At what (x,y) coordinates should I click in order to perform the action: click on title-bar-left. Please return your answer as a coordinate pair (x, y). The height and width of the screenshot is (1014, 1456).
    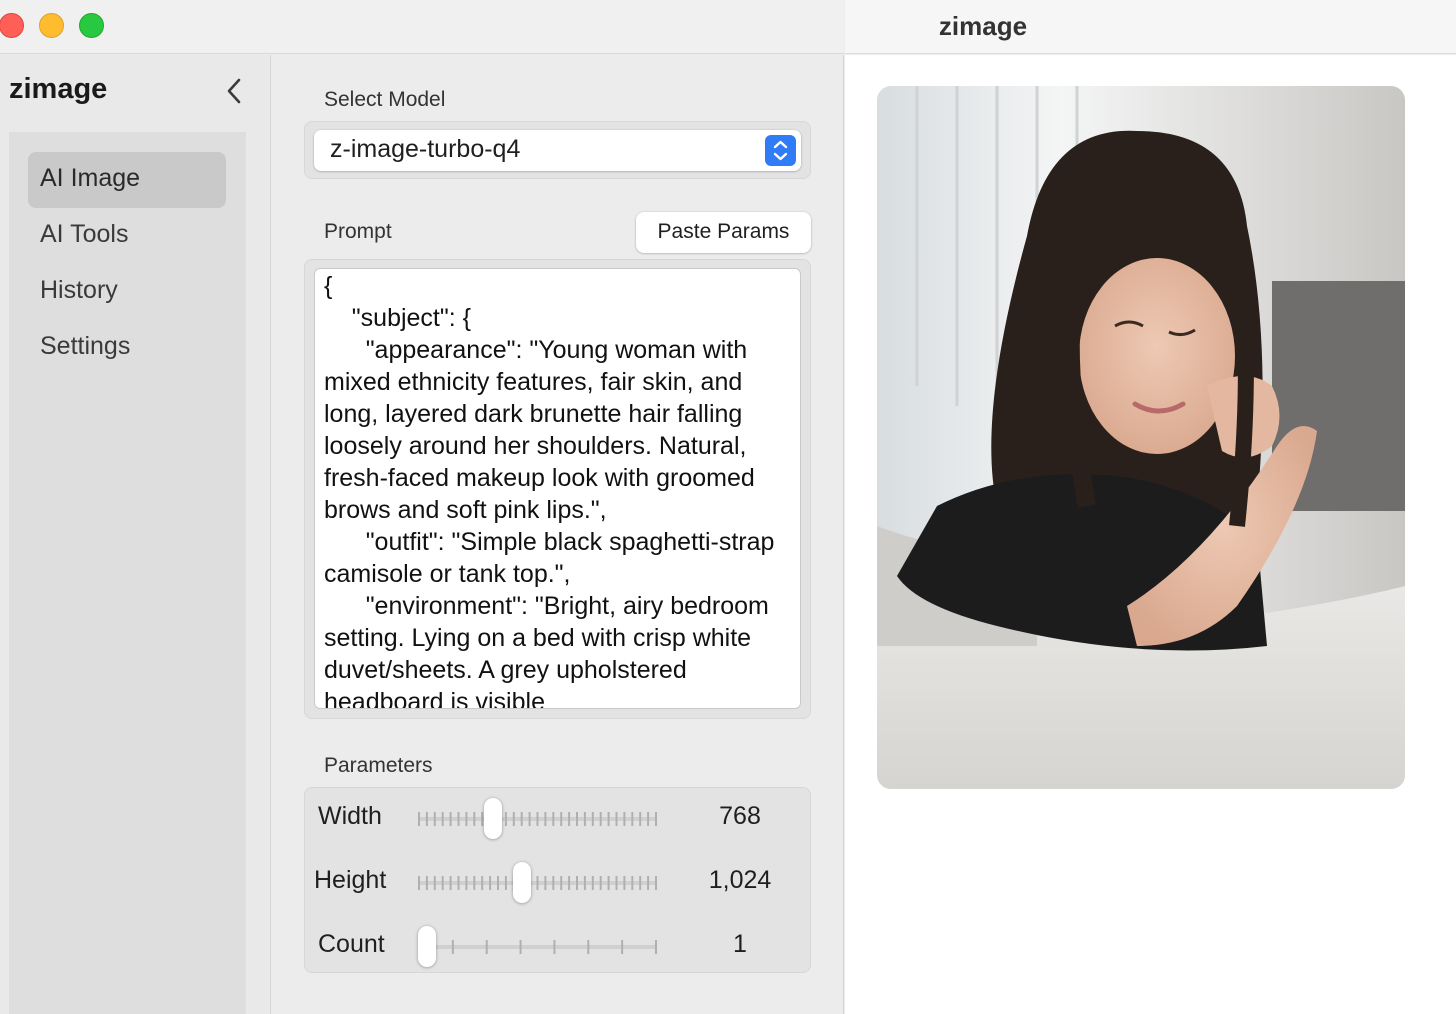
    Looking at the image, I should click on (422, 27).